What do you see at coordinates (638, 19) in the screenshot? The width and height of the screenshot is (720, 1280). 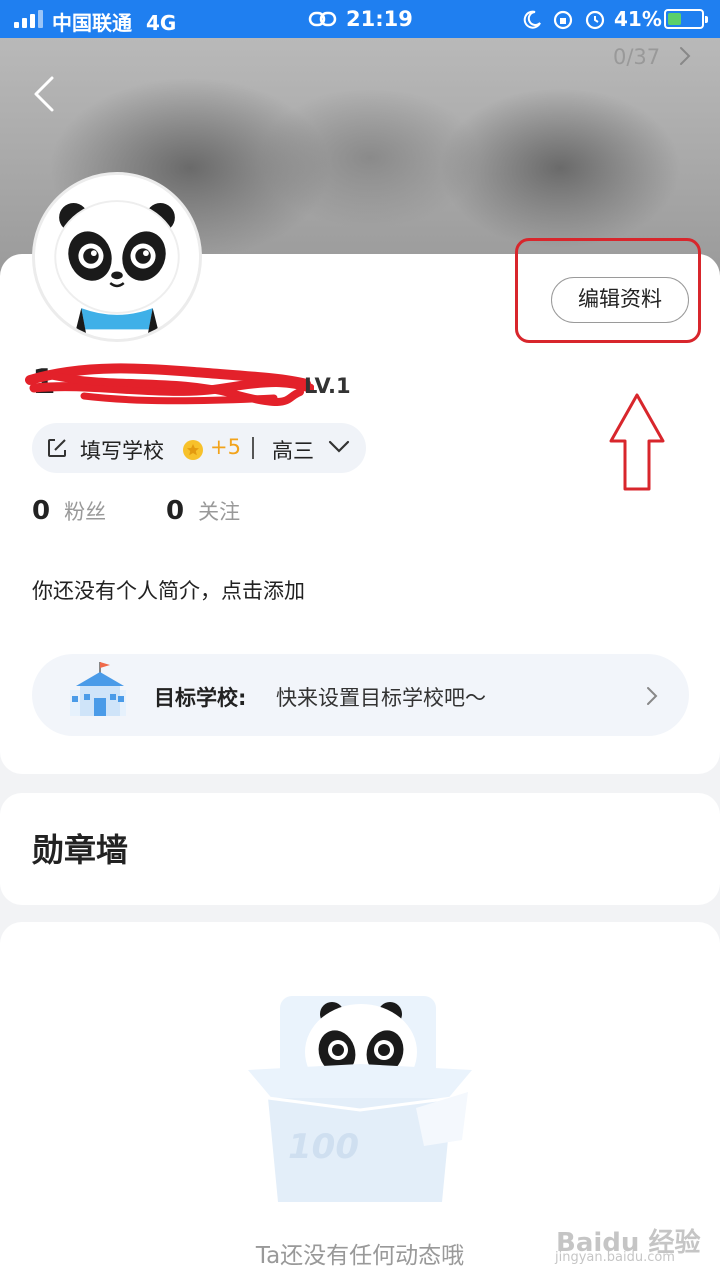 I see `battery-percent: 41%` at bounding box center [638, 19].